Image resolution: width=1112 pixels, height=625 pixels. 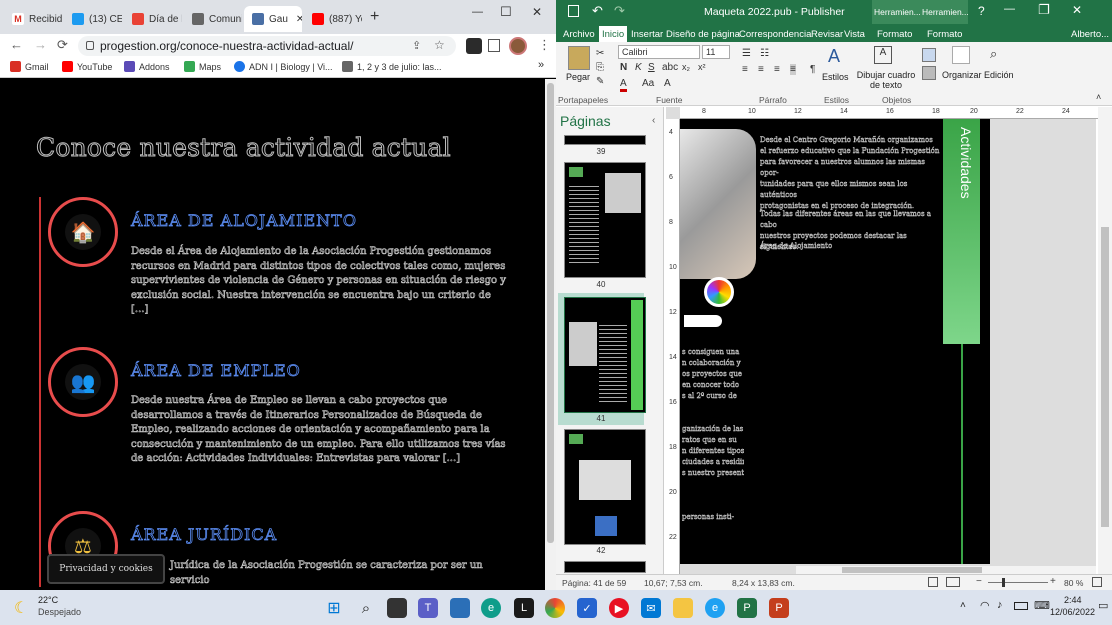 What do you see at coordinates (428, 608) in the screenshot?
I see `teams-icon: T` at bounding box center [428, 608].